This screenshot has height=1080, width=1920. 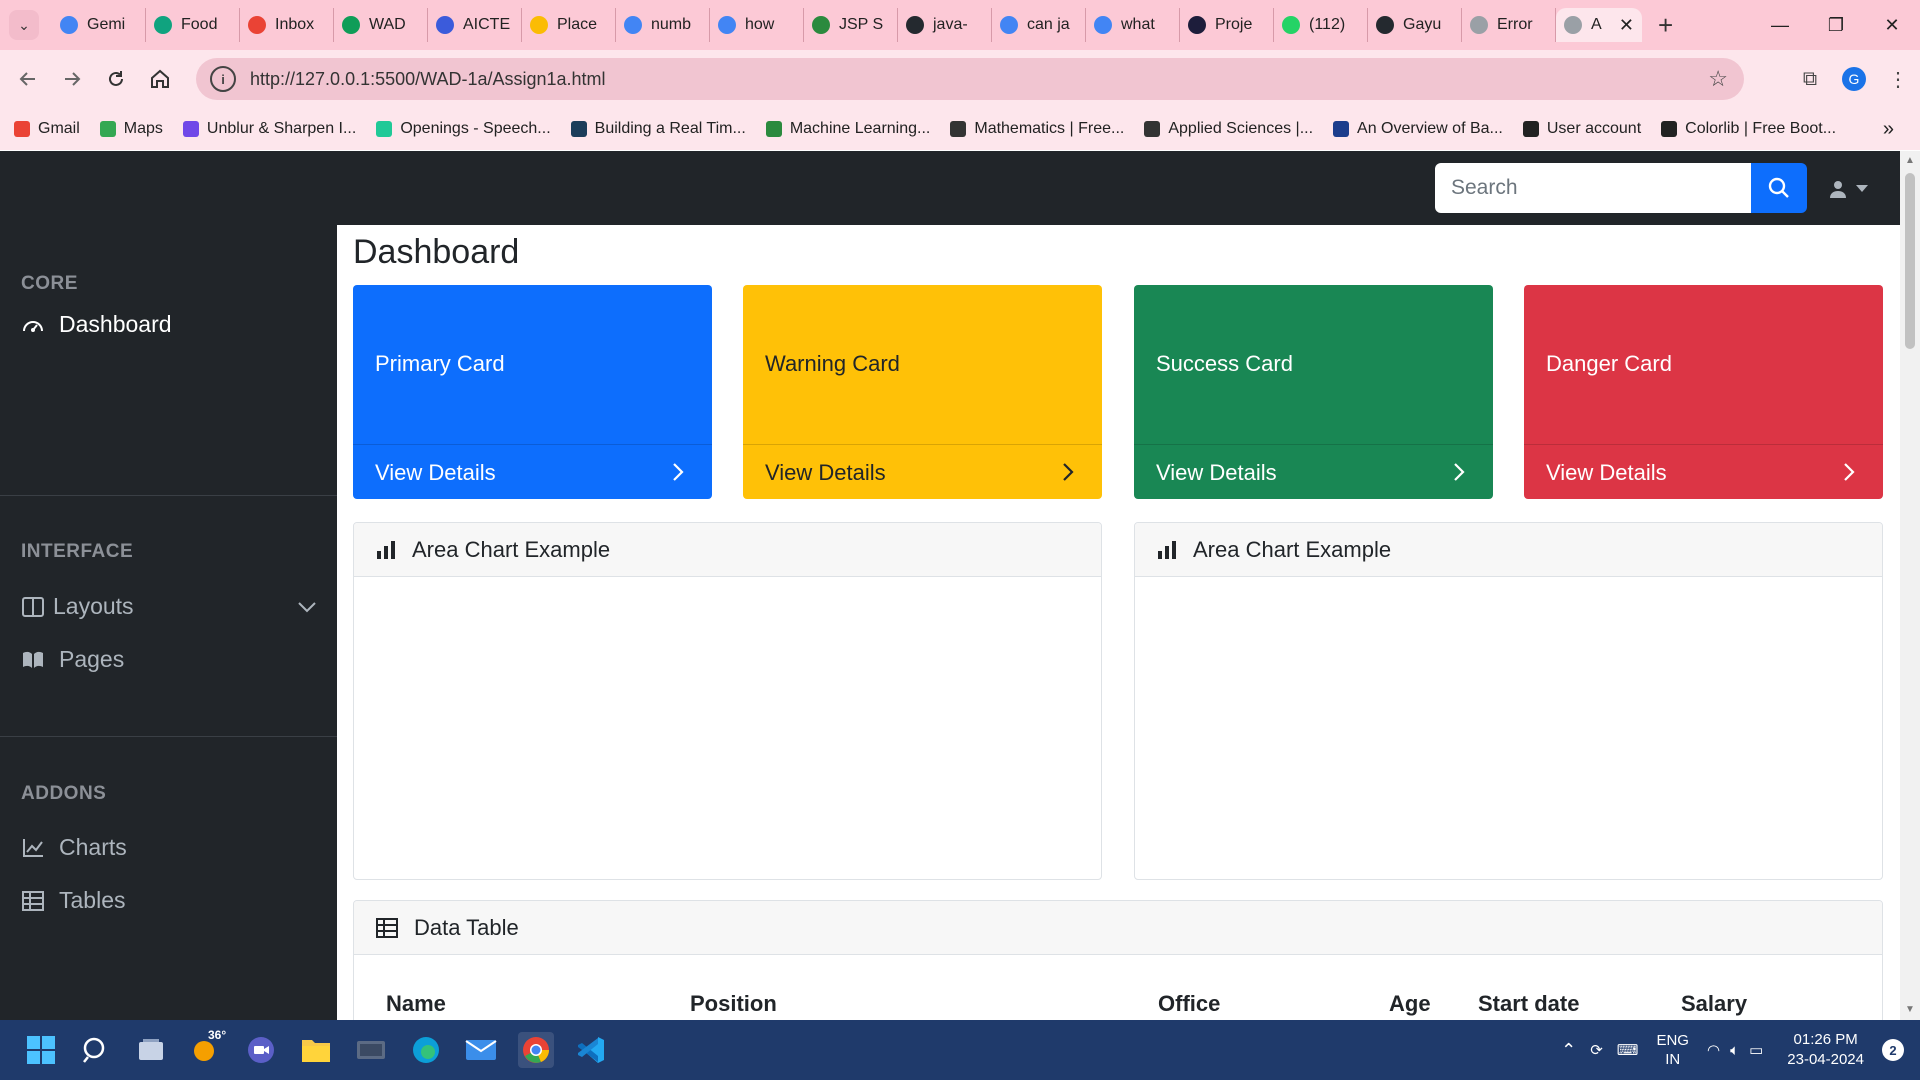 I want to click on keyboard-icon: ⌨, so click(x=1628, y=1050).